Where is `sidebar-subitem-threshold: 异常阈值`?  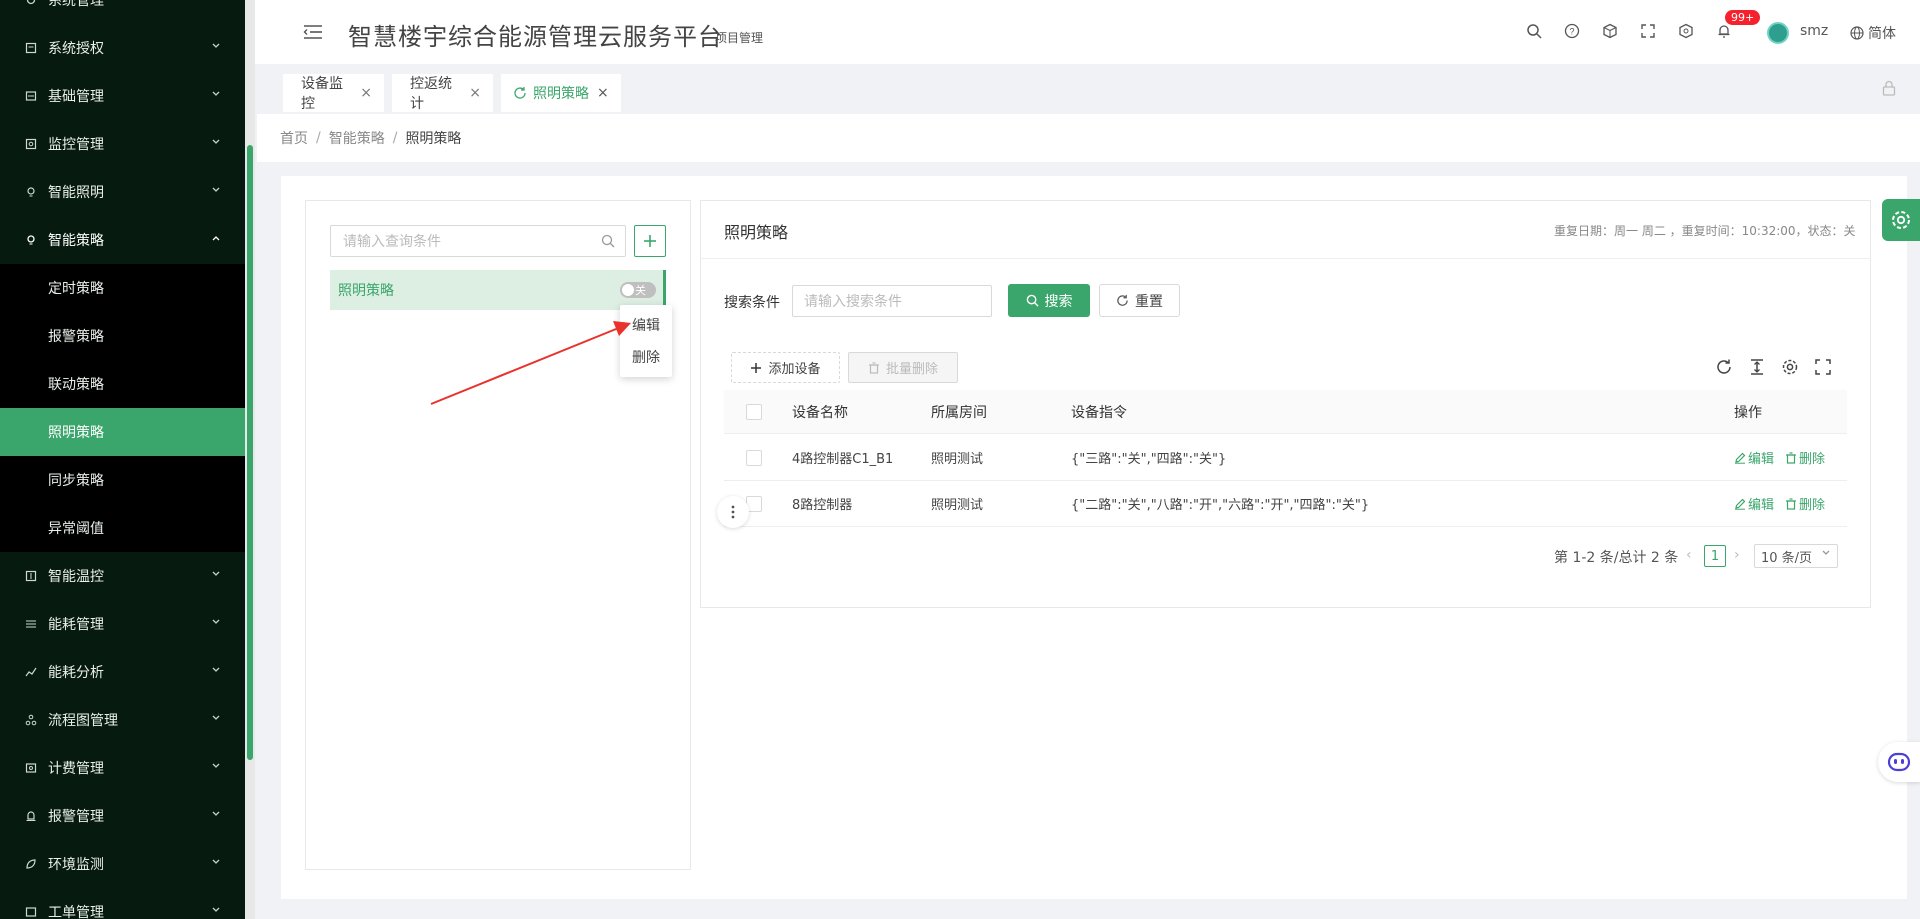
sidebar-subitem-threshold: 异常阈值 is located at coordinates (122, 528).